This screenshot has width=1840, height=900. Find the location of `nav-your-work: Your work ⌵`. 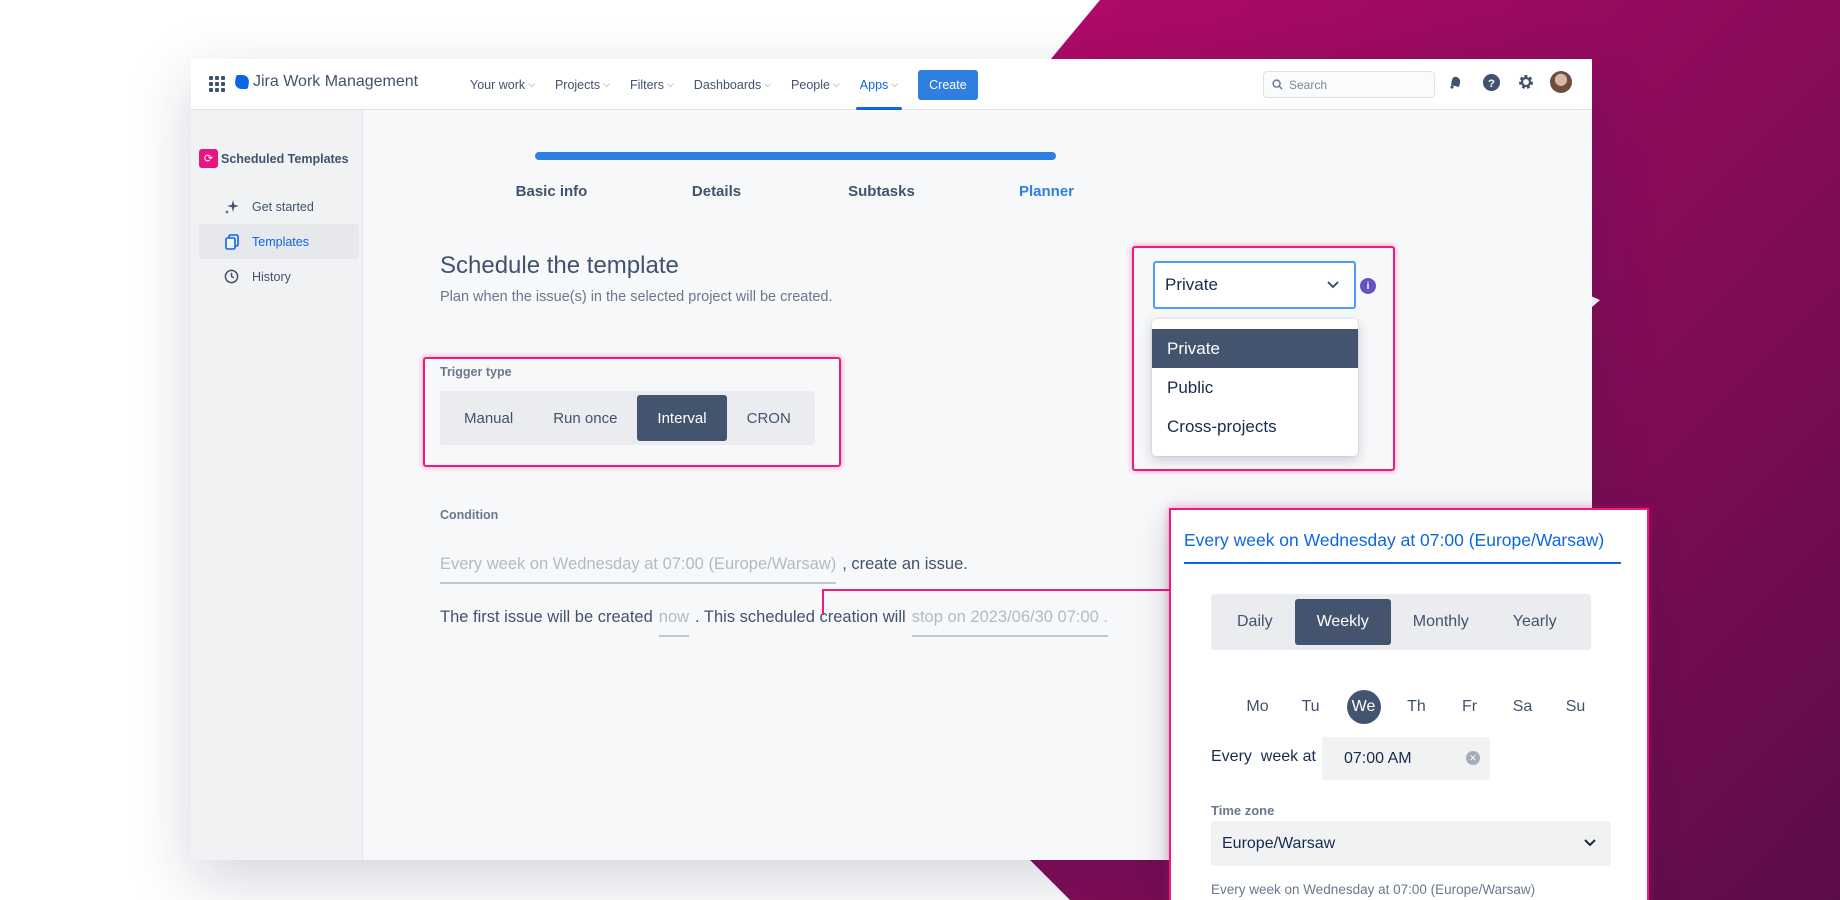

nav-your-work: Your work ⌵ is located at coordinates (502, 84).